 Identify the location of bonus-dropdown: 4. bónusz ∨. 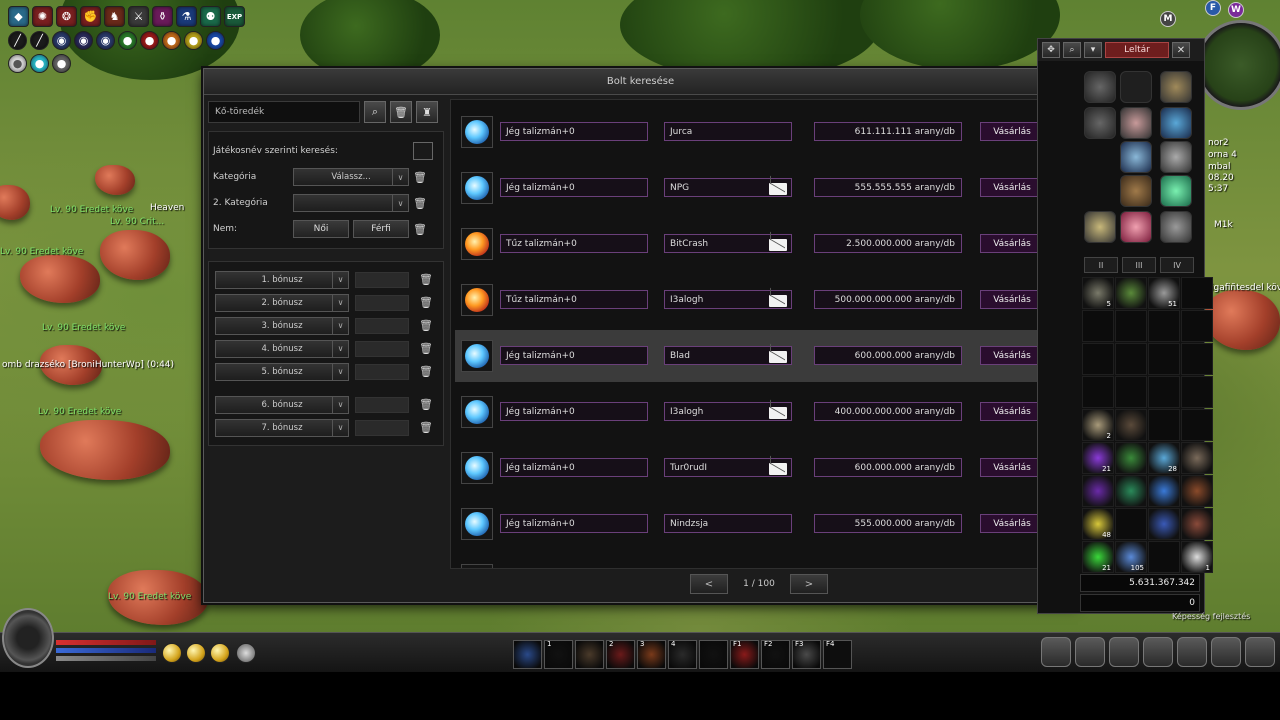
(282, 348).